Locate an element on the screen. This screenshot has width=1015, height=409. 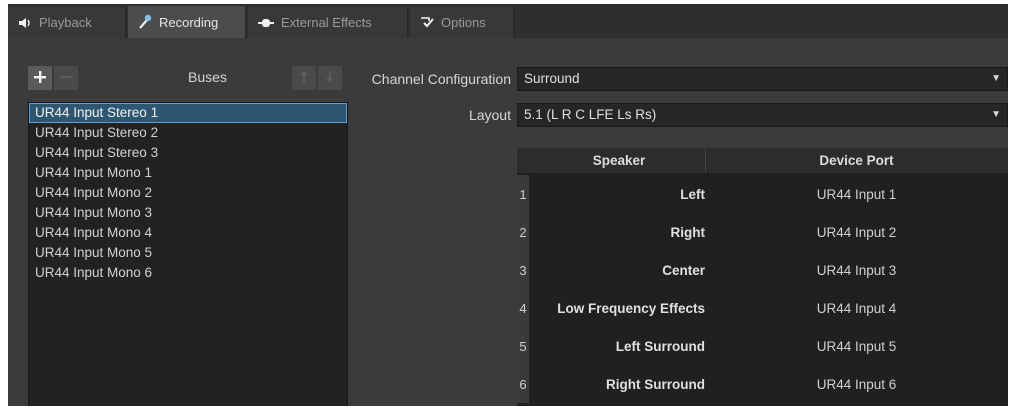
speaker-column-header: Speaker is located at coordinates (619, 160).